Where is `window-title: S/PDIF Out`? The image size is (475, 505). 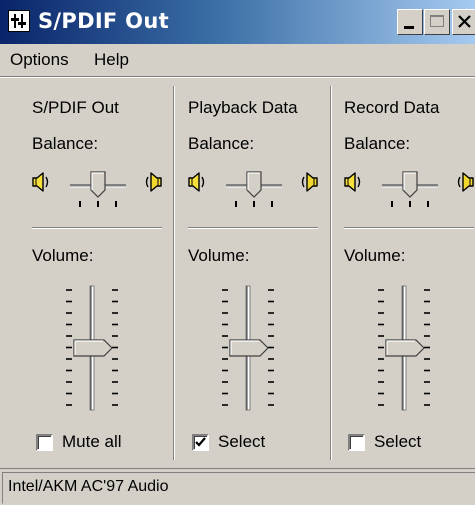
window-title: S/PDIF Out is located at coordinates (103, 21).